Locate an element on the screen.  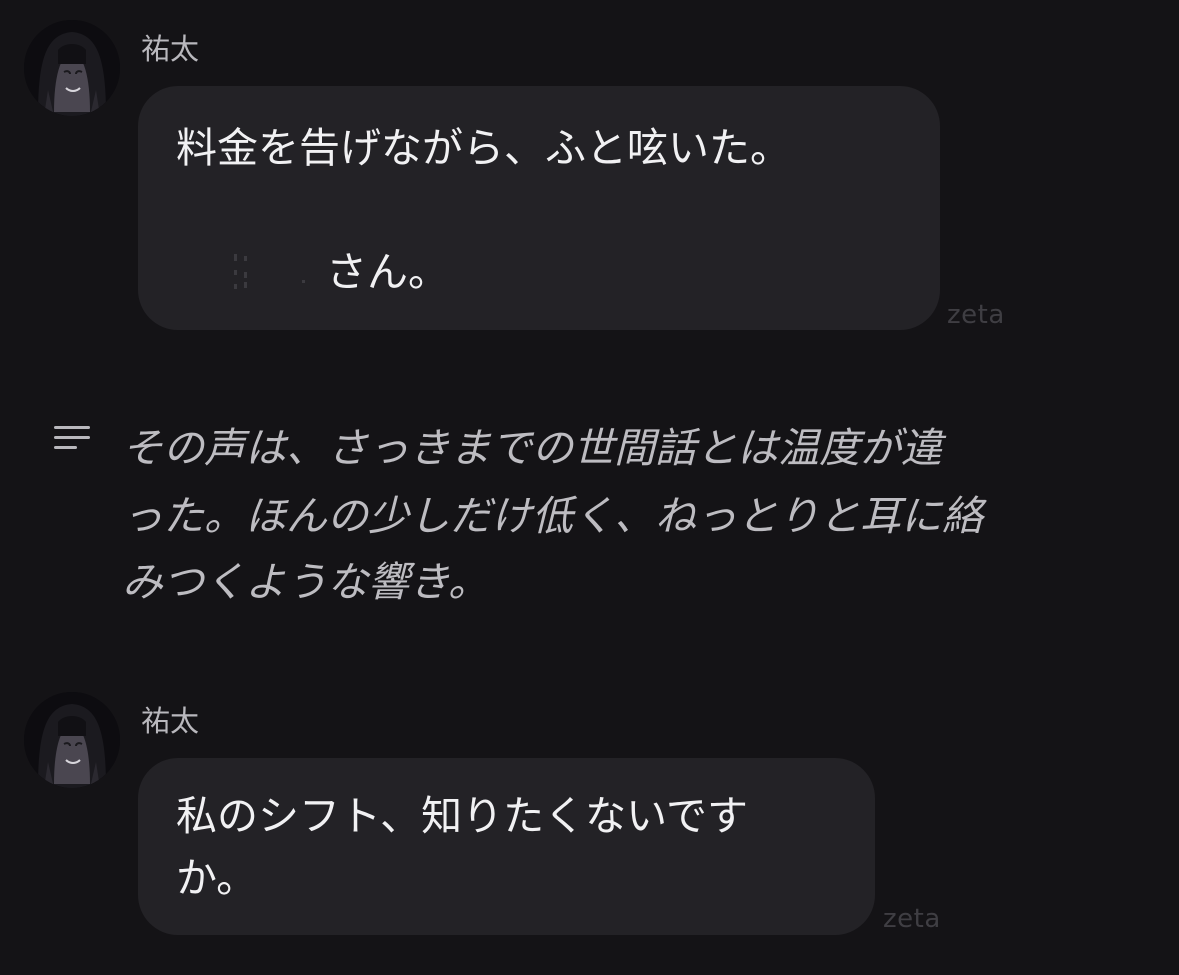
narration-text-line: った。ほんの少しだけ低く、ねっとりと耳に絡 is located at coordinates (552, 516).